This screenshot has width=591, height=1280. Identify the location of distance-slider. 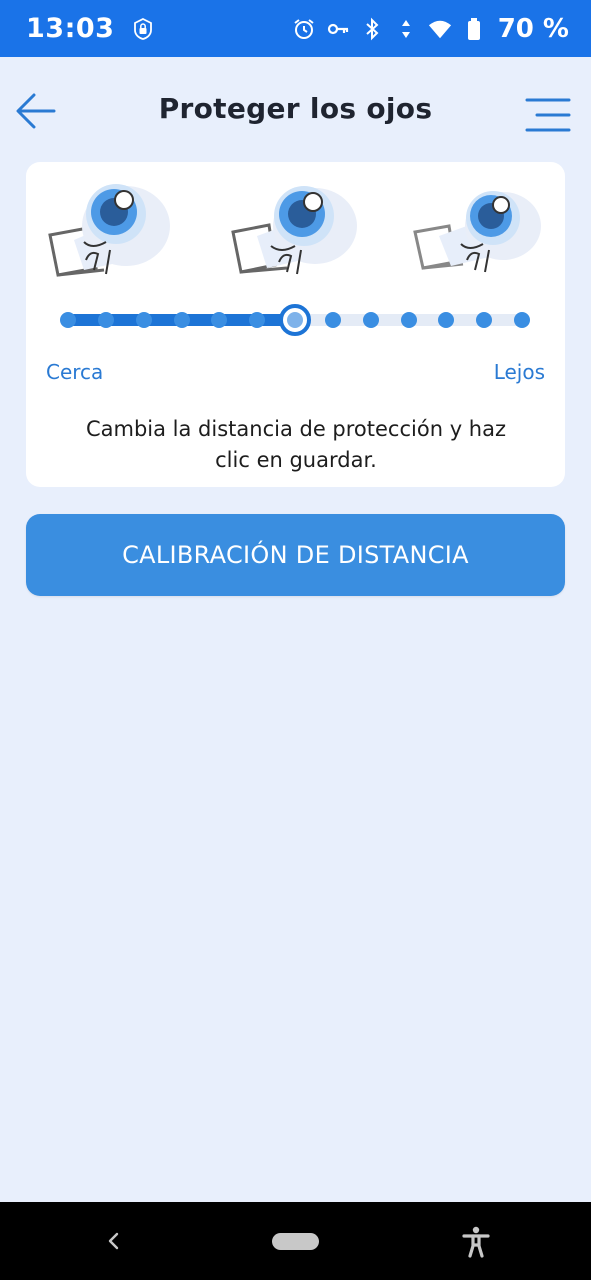
(295, 320).